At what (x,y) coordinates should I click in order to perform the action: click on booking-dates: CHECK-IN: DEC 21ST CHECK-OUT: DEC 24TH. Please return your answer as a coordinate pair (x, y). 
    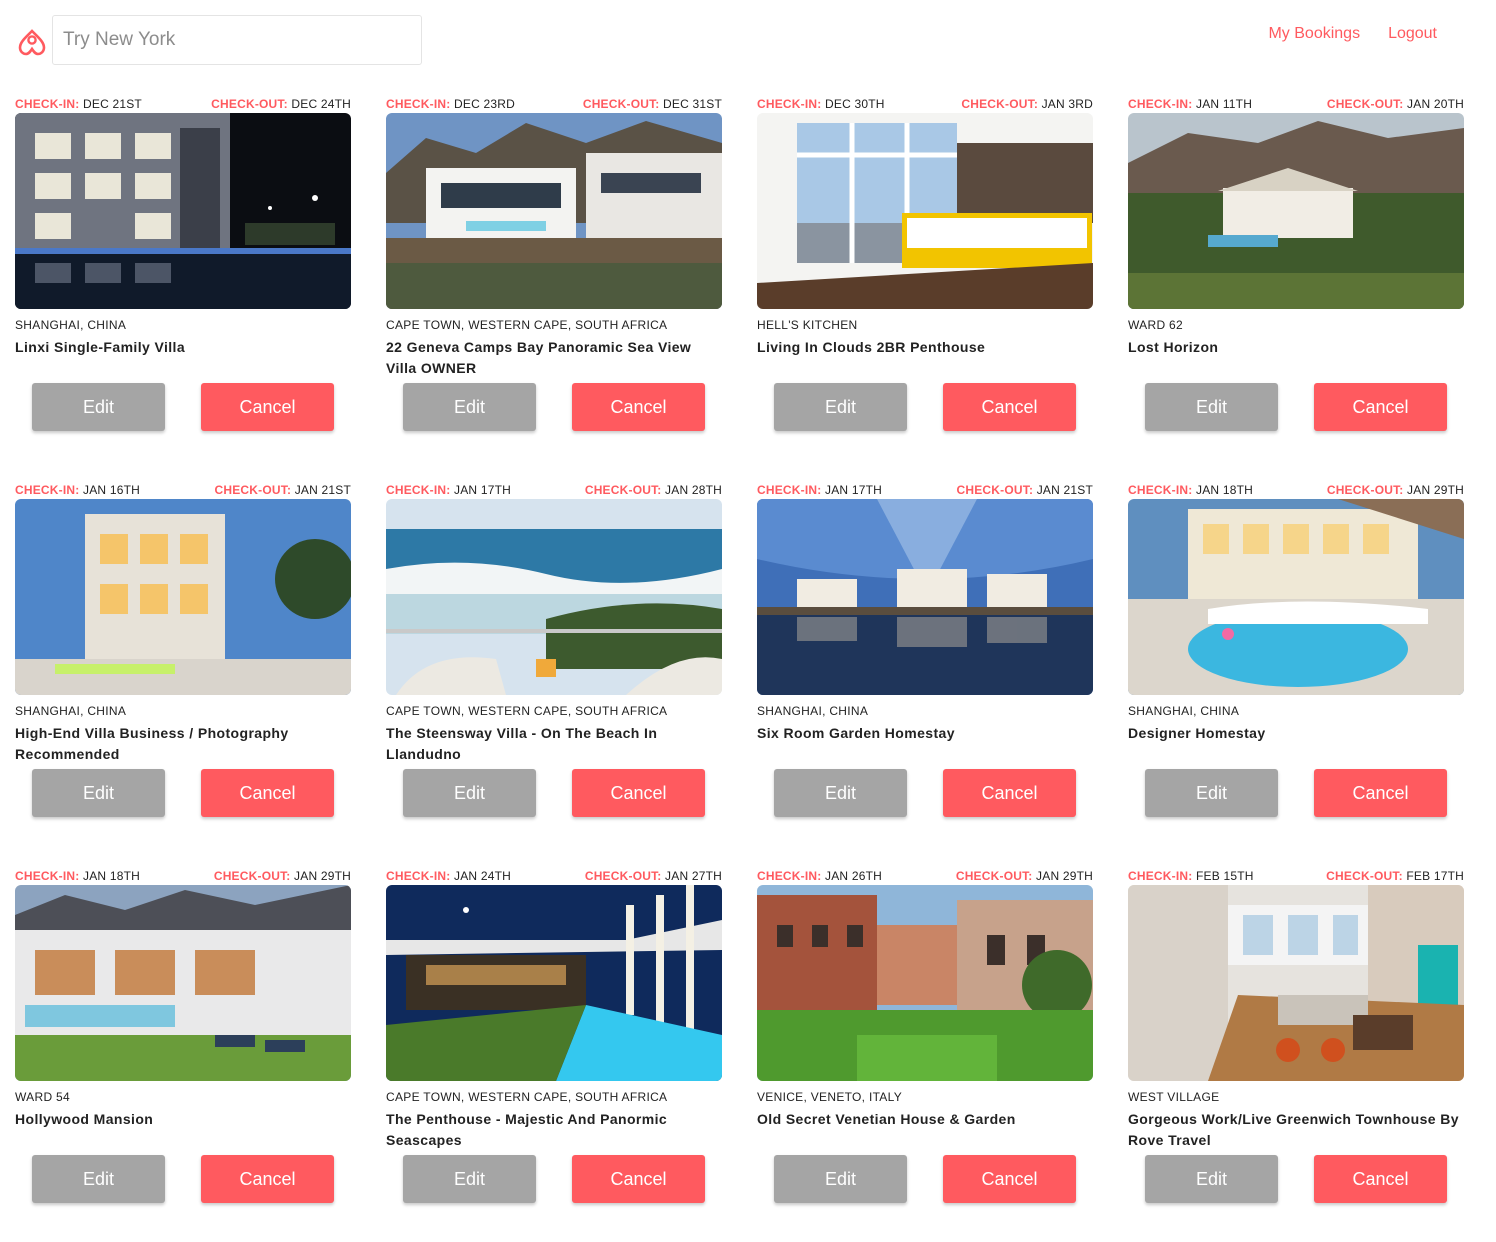
    Looking at the image, I should click on (183, 104).